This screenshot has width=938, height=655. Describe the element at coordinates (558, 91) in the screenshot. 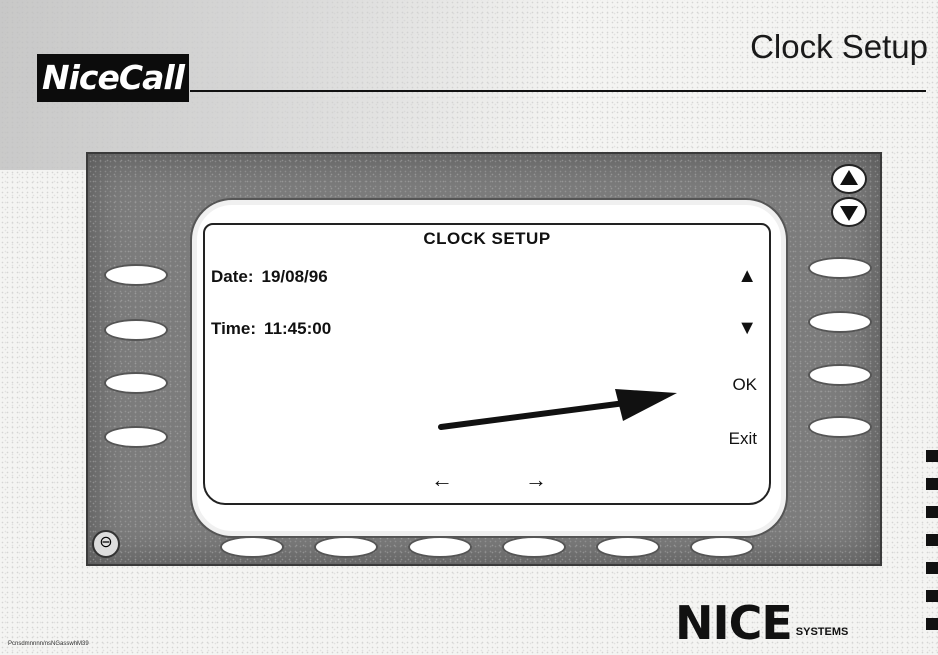

I see `title-rule` at that location.